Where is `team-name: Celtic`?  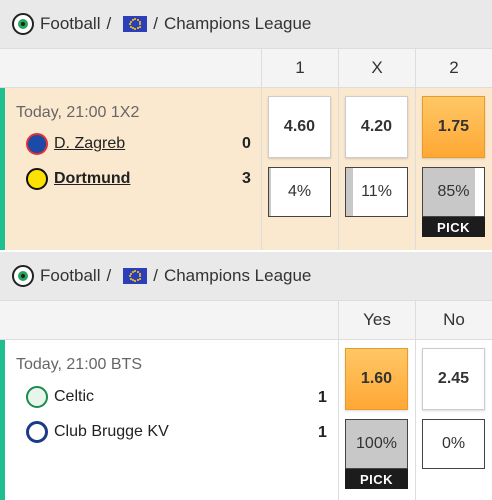
team-name: Celtic is located at coordinates (74, 397).